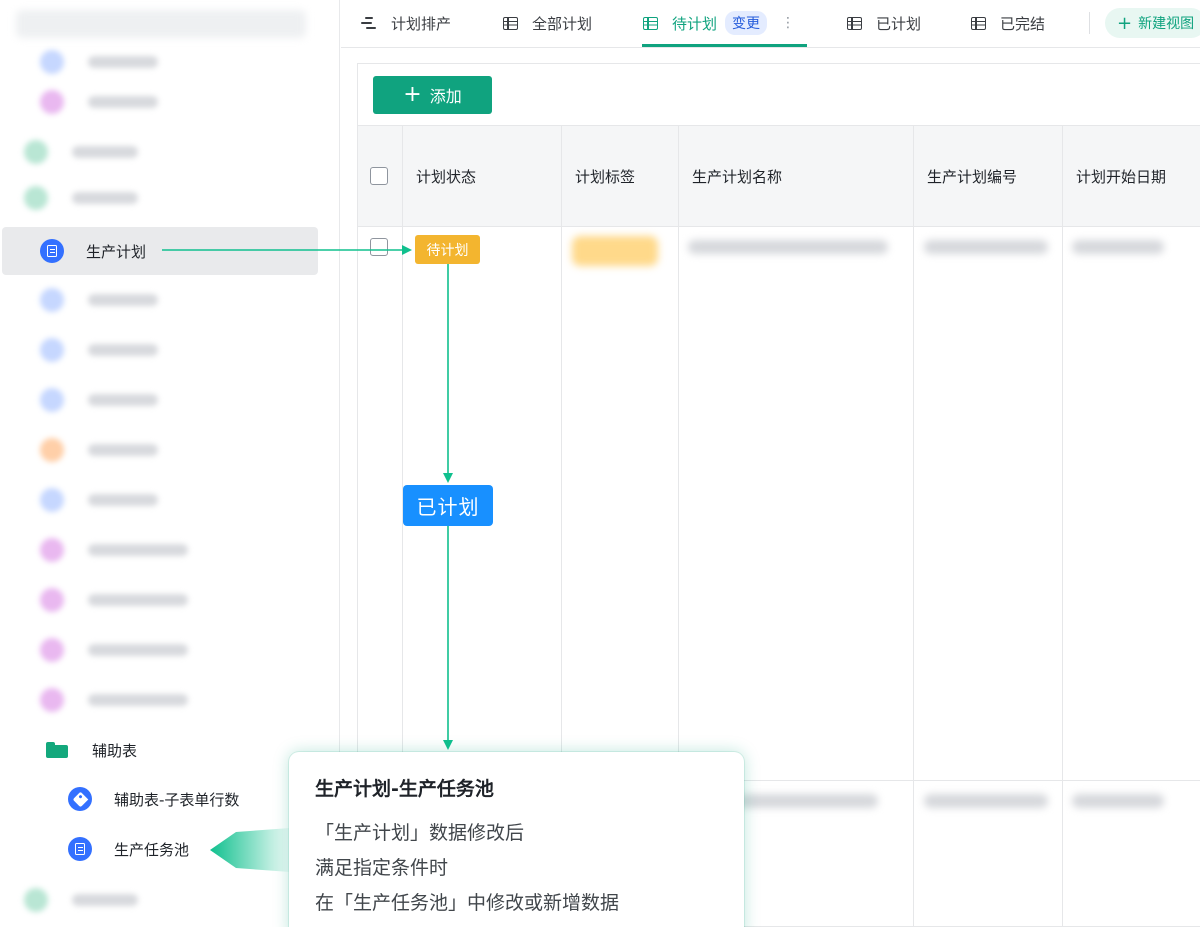 The image size is (1200, 927). I want to click on sidebar-item-label: 辅助表-子表单行数, so click(177, 799).